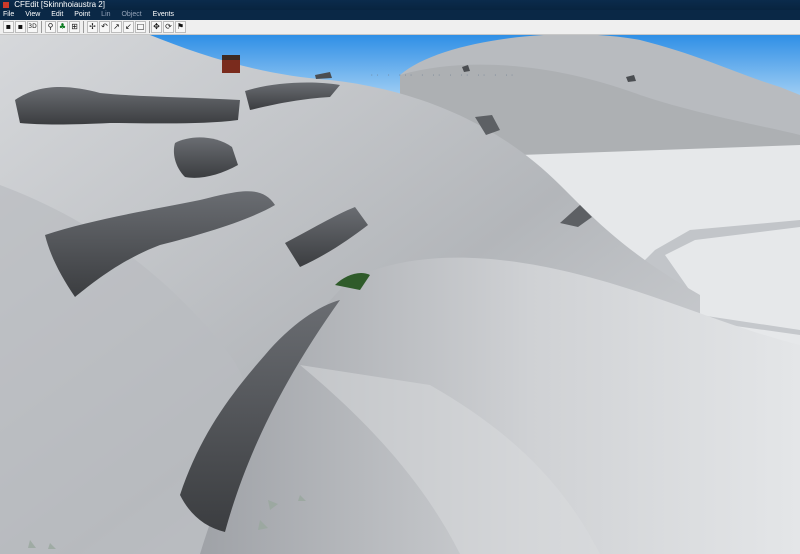  Describe the element at coordinates (105, 14) in the screenshot. I see `menu-lin: Lin` at that location.